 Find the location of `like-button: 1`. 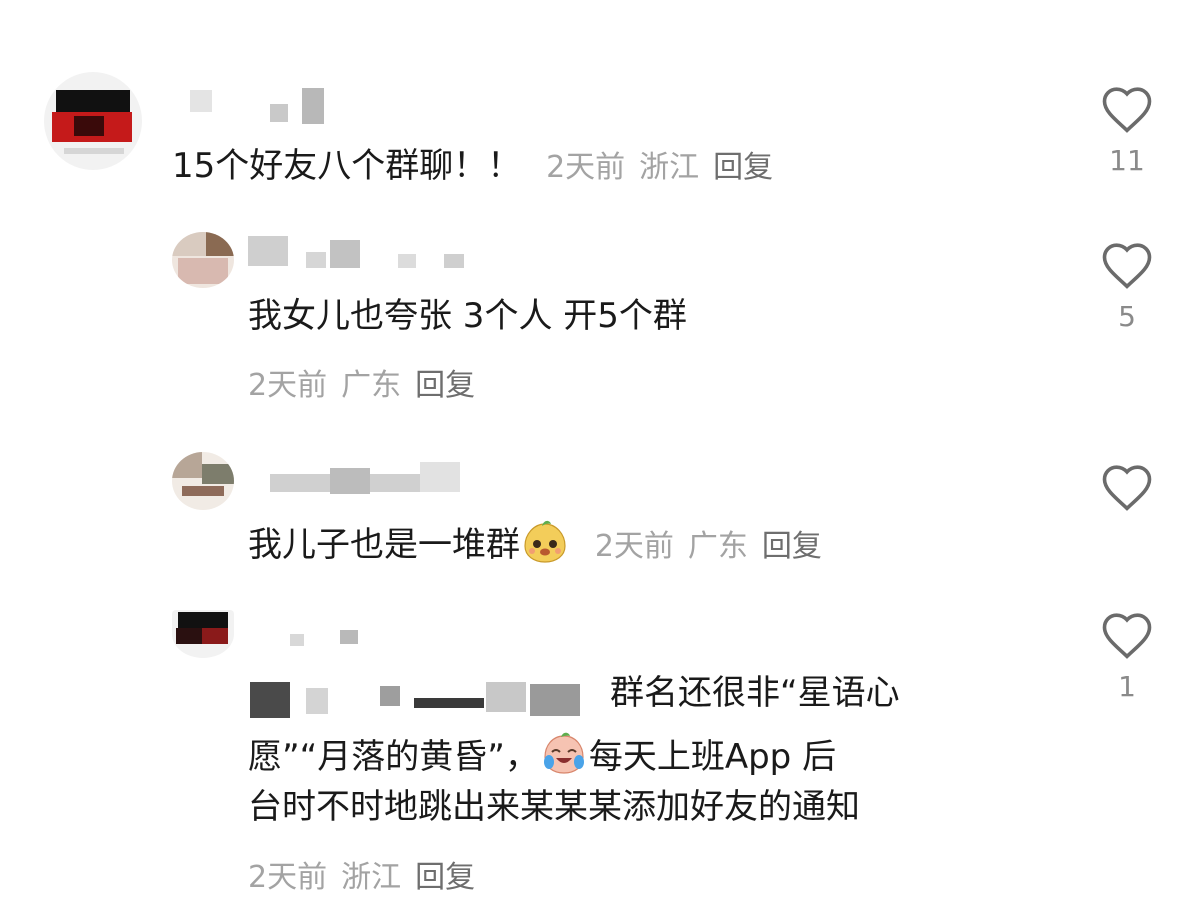

like-button: 1 is located at coordinates (1127, 656).